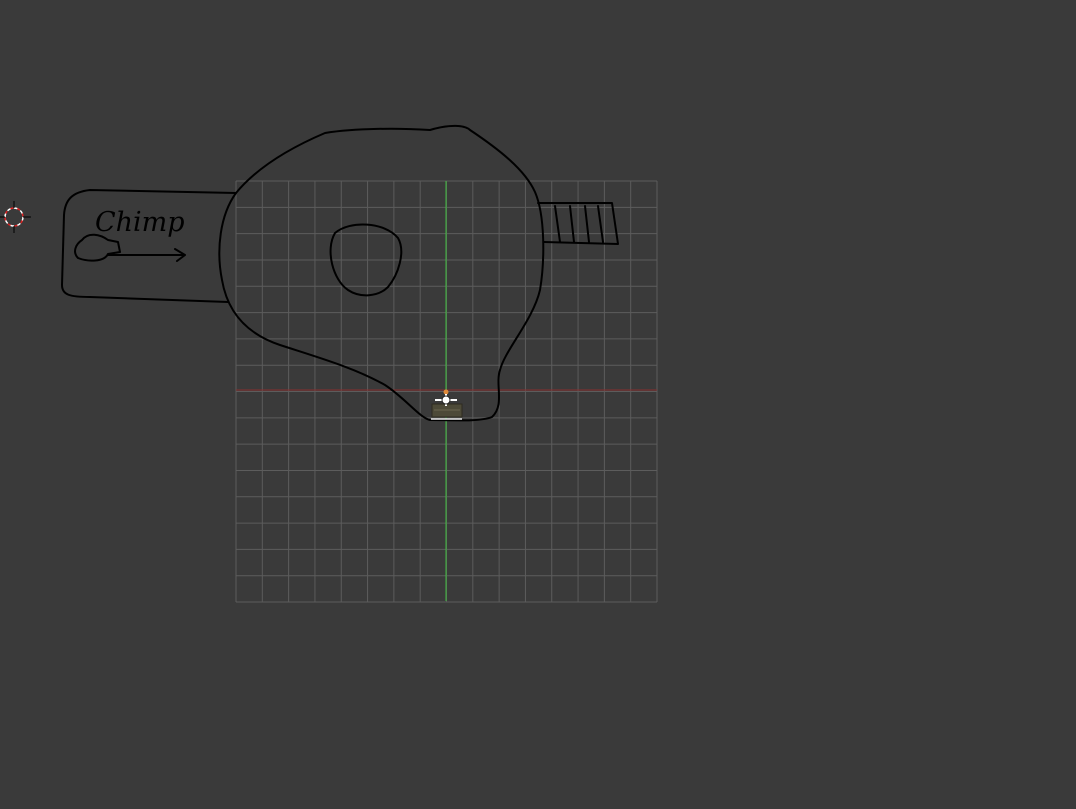  Describe the element at coordinates (381, 273) in the screenshot. I see `sketch-main-blob` at that location.